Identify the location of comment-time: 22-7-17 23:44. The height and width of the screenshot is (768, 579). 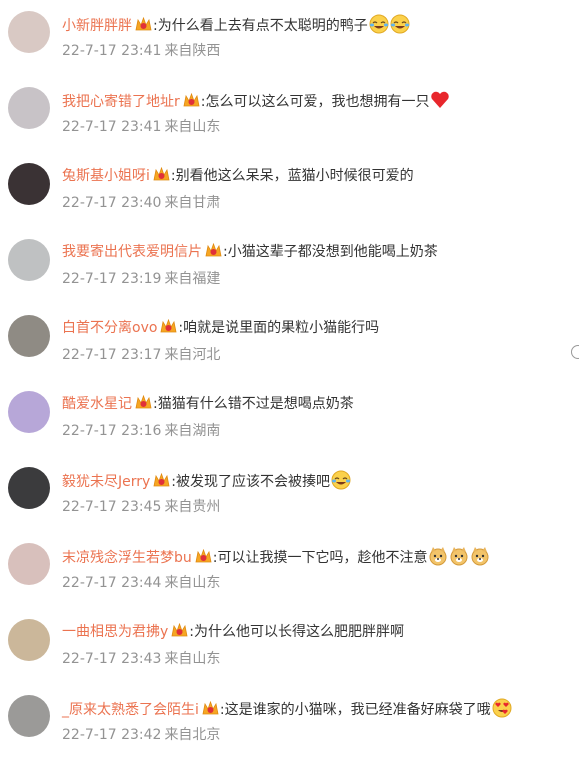
(112, 583).